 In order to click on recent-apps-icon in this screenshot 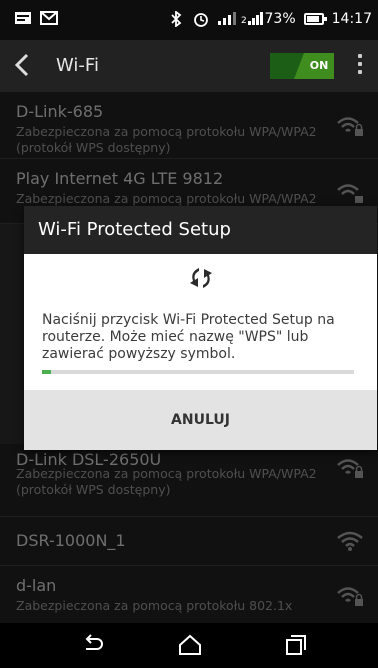, I will do `click(296, 645)`.